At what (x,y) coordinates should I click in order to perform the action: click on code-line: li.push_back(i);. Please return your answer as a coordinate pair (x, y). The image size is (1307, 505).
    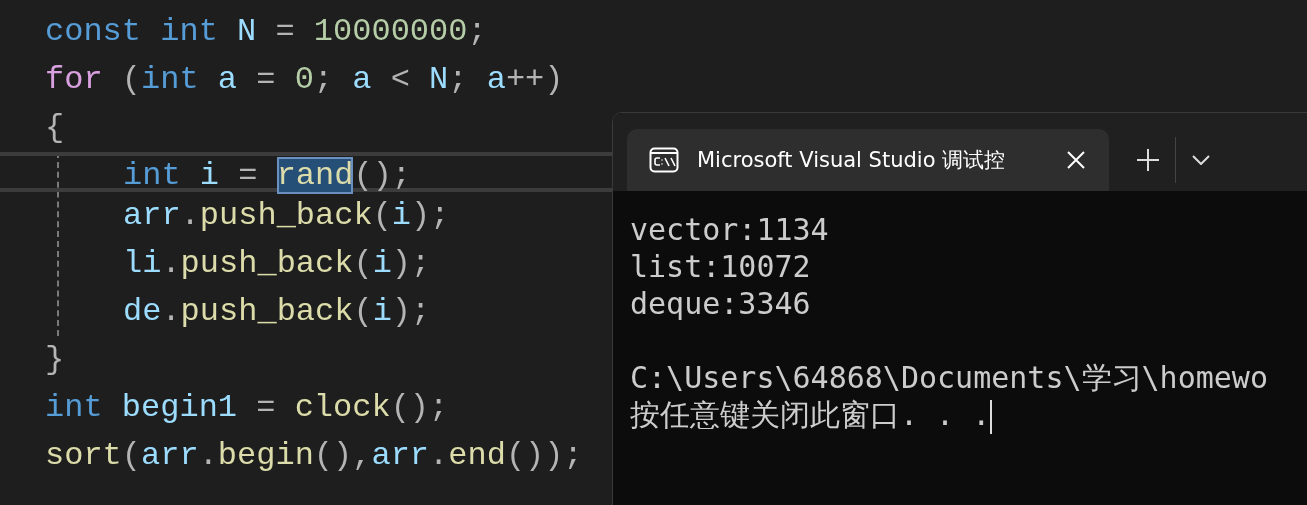
    Looking at the image, I should click on (277, 263).